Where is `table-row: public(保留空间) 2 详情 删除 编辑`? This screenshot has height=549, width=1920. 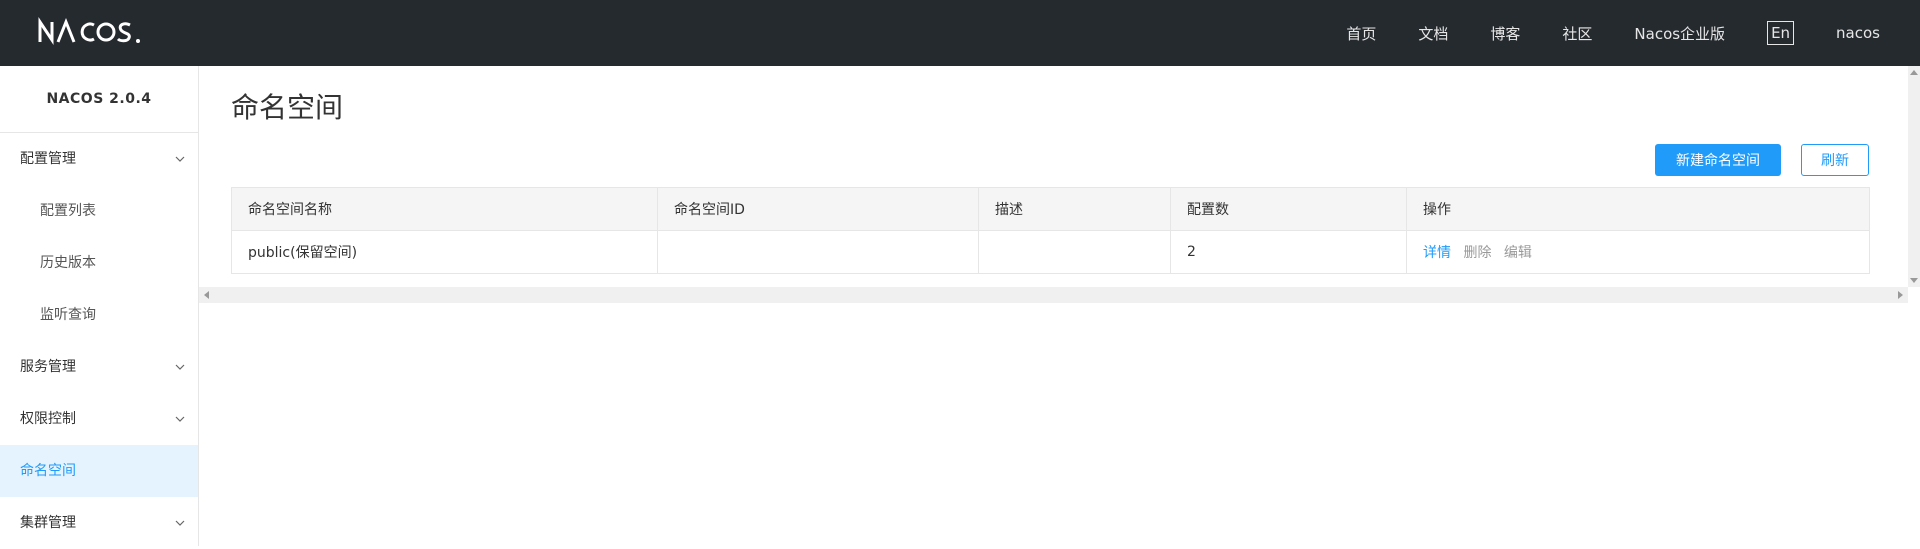 table-row: public(保留空间) 2 详情 删除 编辑 is located at coordinates (1050, 252).